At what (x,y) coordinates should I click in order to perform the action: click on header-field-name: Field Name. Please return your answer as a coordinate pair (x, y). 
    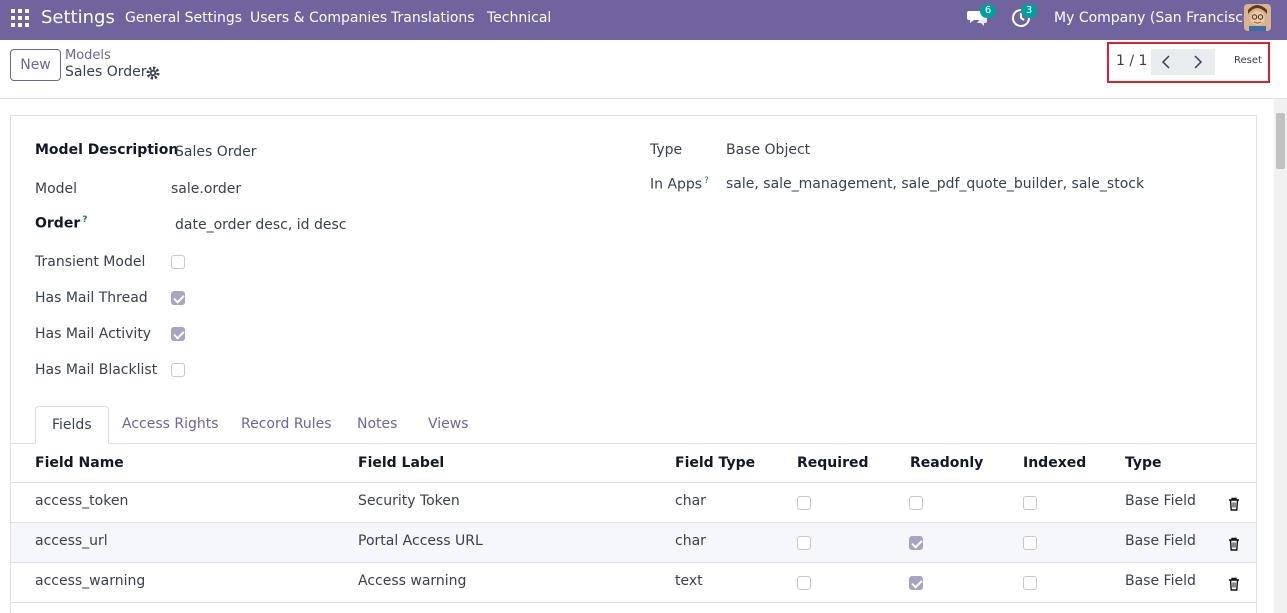
    Looking at the image, I should click on (79, 463).